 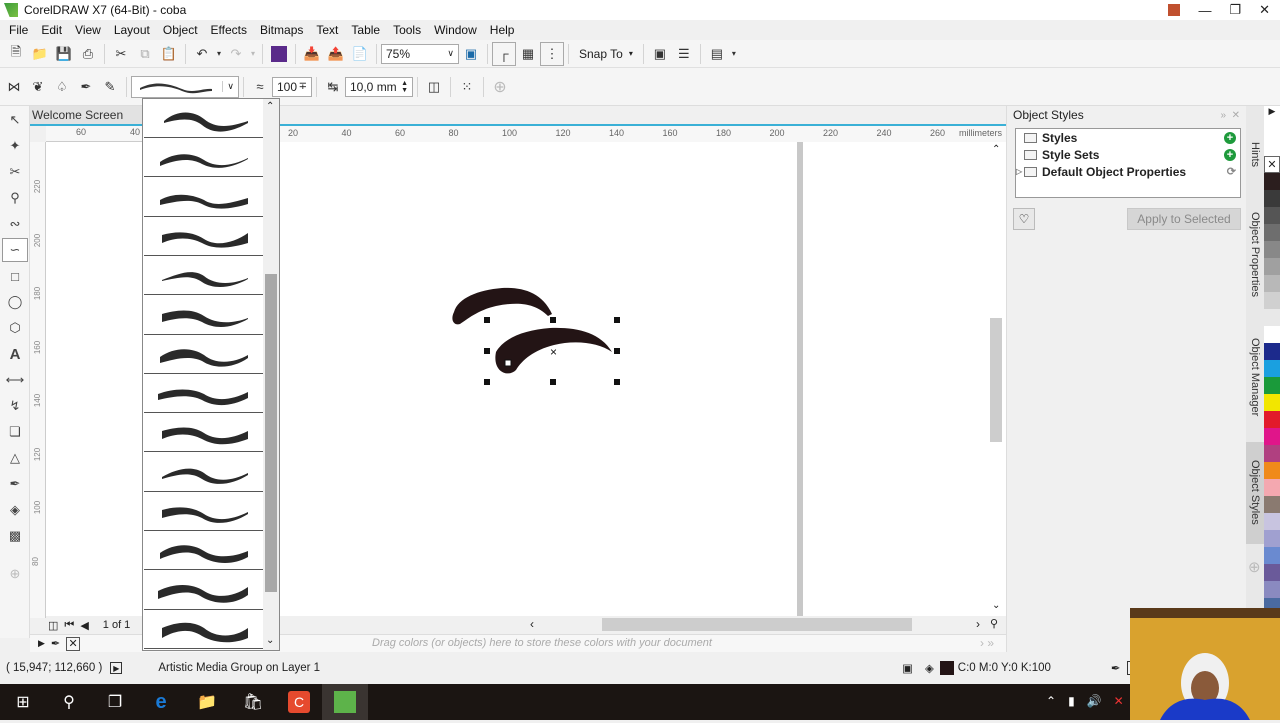 What do you see at coordinates (15, 574) in the screenshot?
I see `add-tool-icon: ⊕` at bounding box center [15, 574].